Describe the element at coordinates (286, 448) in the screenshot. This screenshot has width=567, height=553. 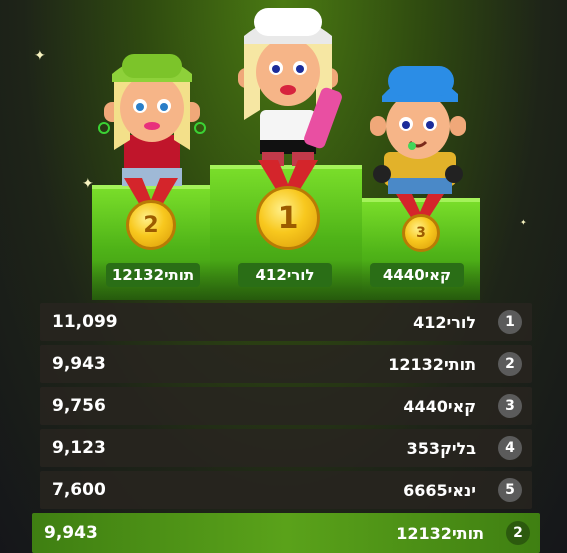
I see `leaderboard-row: 9,123 בליק353 4` at that location.